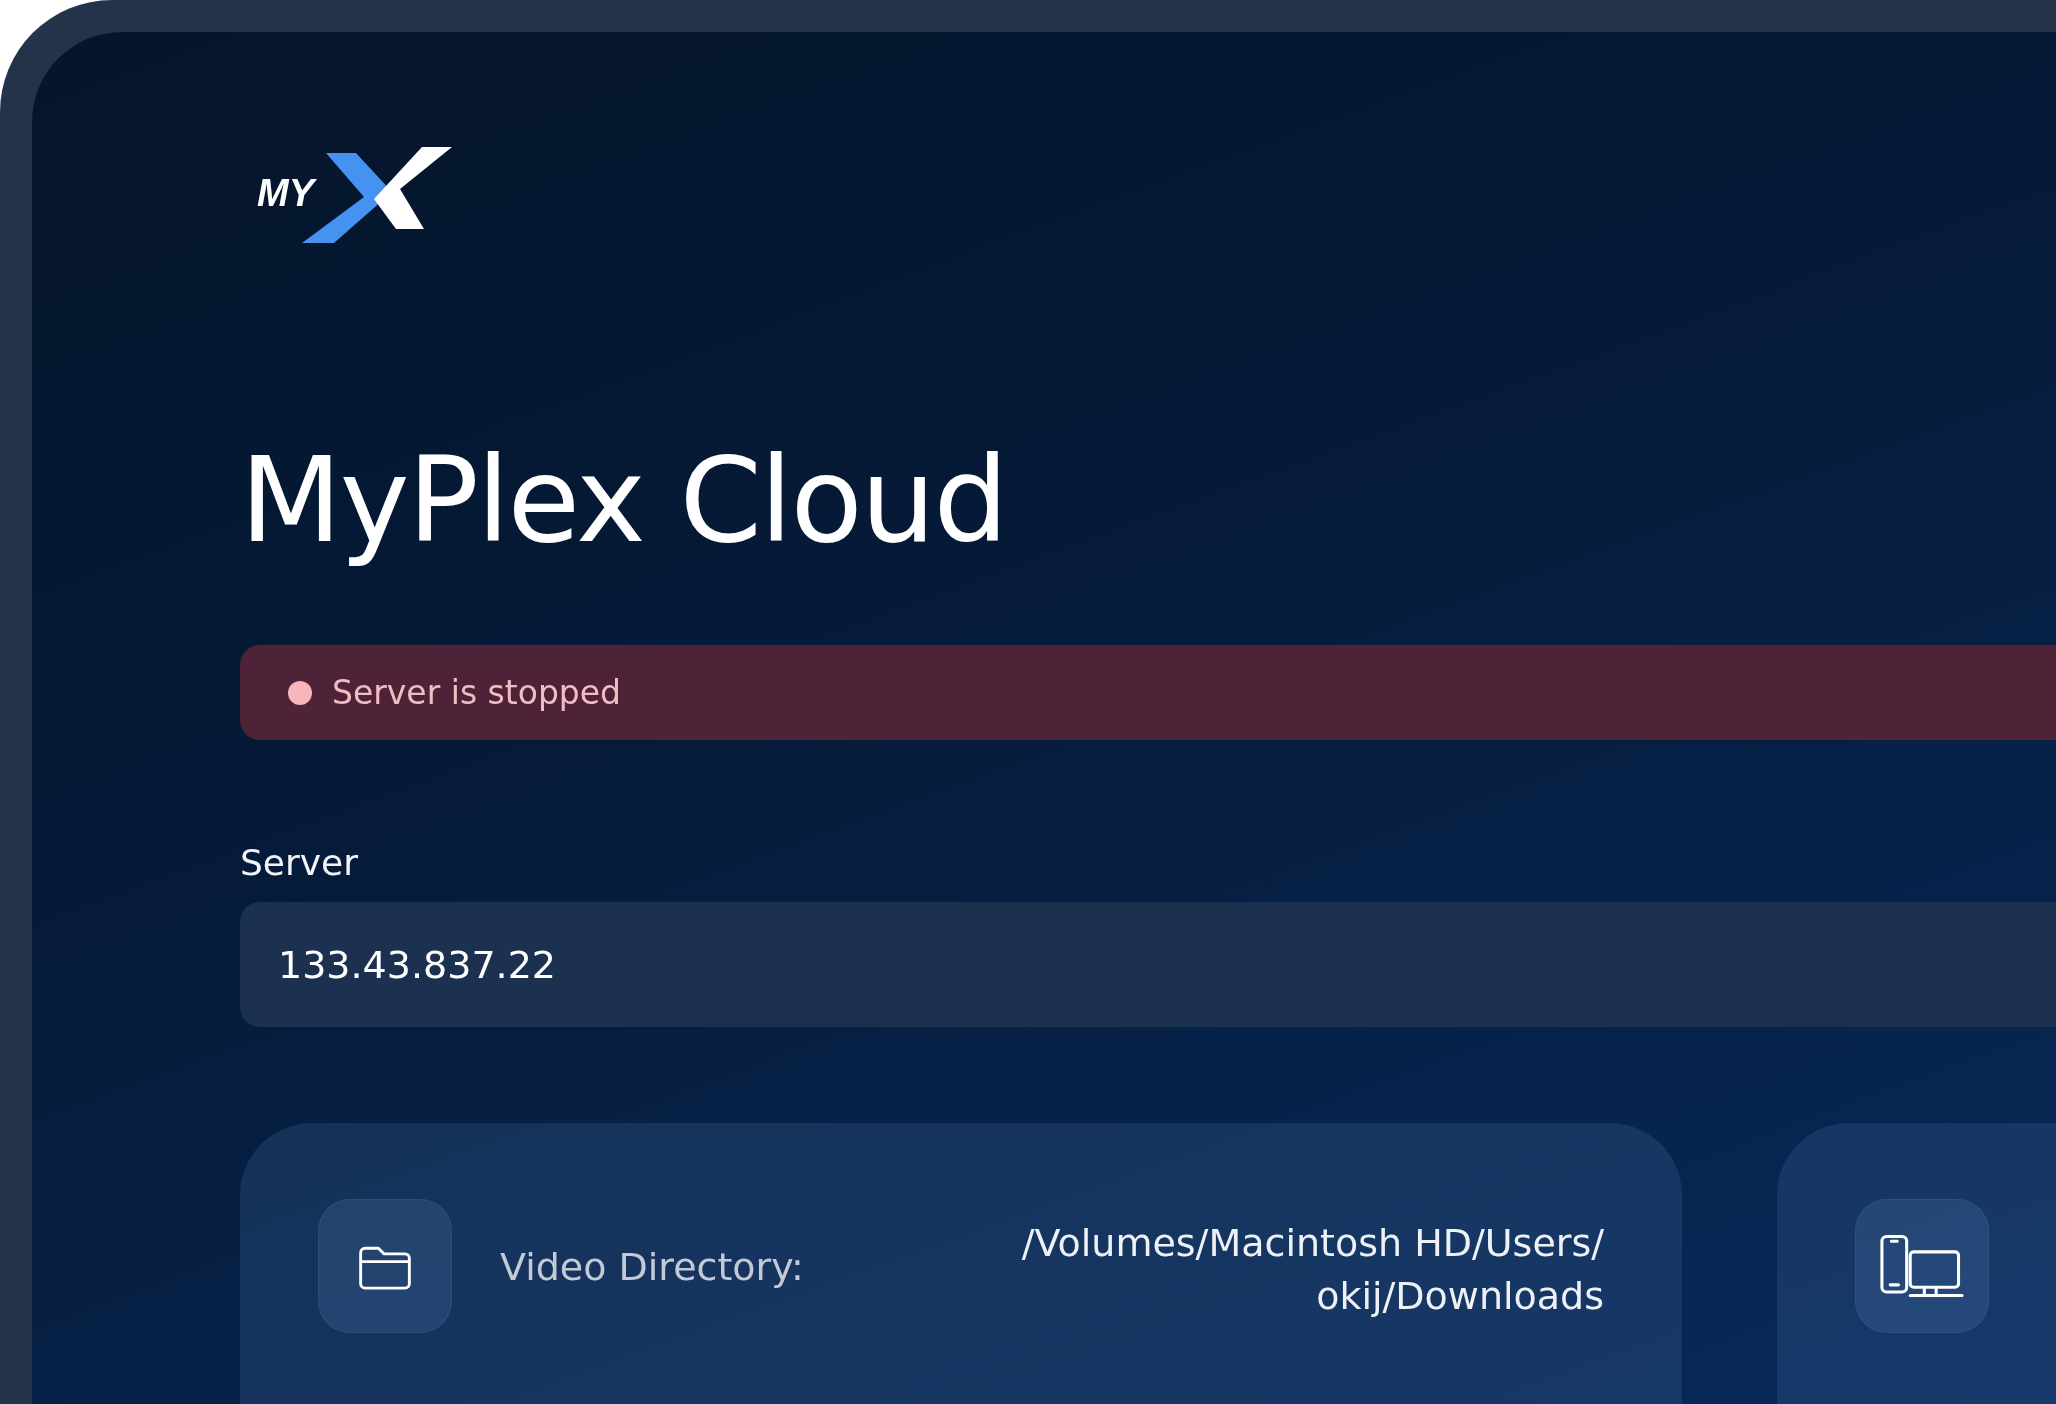  Describe the element at coordinates (1922, 1266) in the screenshot. I see `phone-monitor-icon` at that location.